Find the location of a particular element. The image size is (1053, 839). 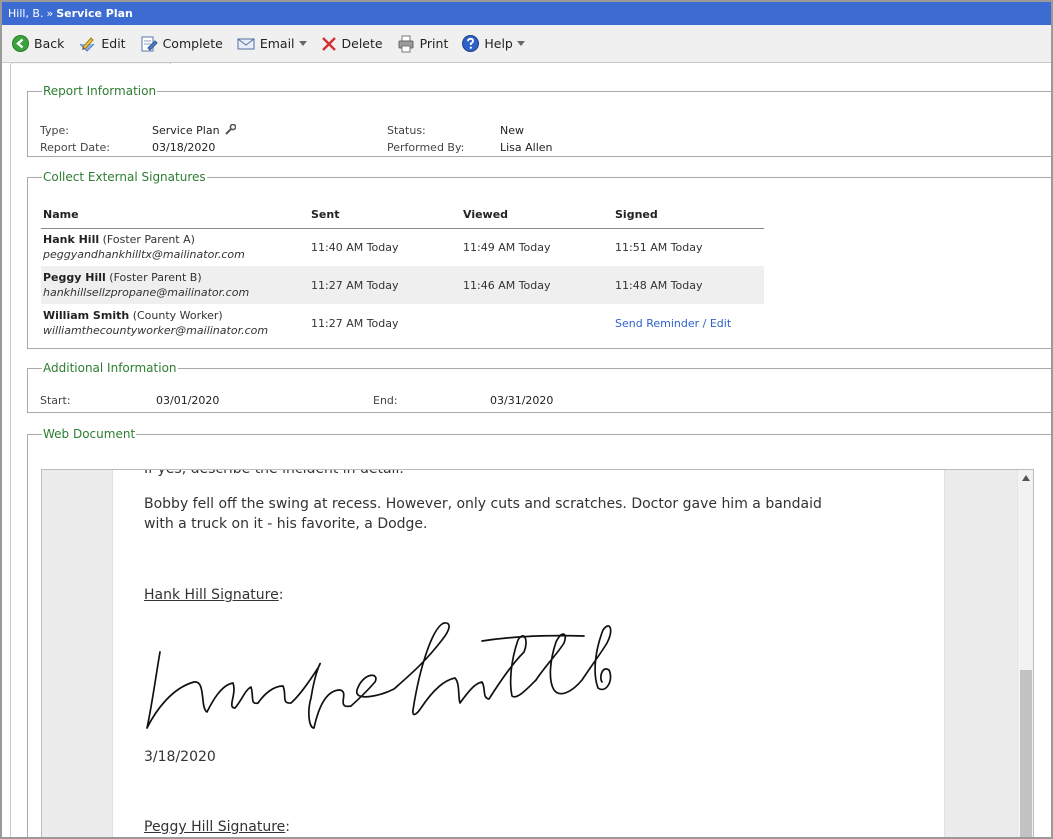

peggy-signature-label-text: Peggy Hill Signature is located at coordinates (215, 827).